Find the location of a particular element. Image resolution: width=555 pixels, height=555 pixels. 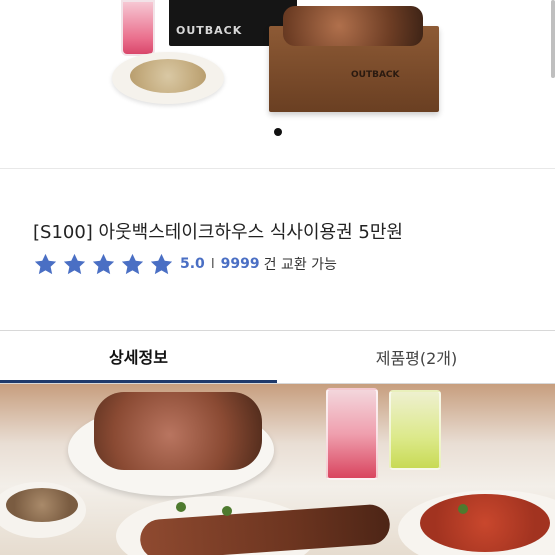

rating-row: 5.0 I 9999 건 교환 가능 is located at coordinates (185, 264).